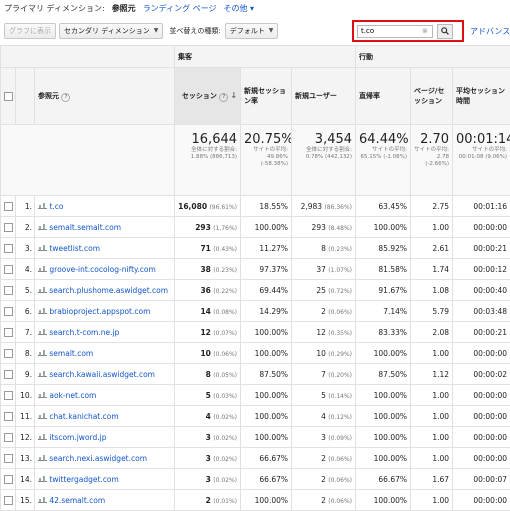 Image resolution: width=510 pixels, height=511 pixels. I want to click on source-link: aok-net.com, so click(72, 395).